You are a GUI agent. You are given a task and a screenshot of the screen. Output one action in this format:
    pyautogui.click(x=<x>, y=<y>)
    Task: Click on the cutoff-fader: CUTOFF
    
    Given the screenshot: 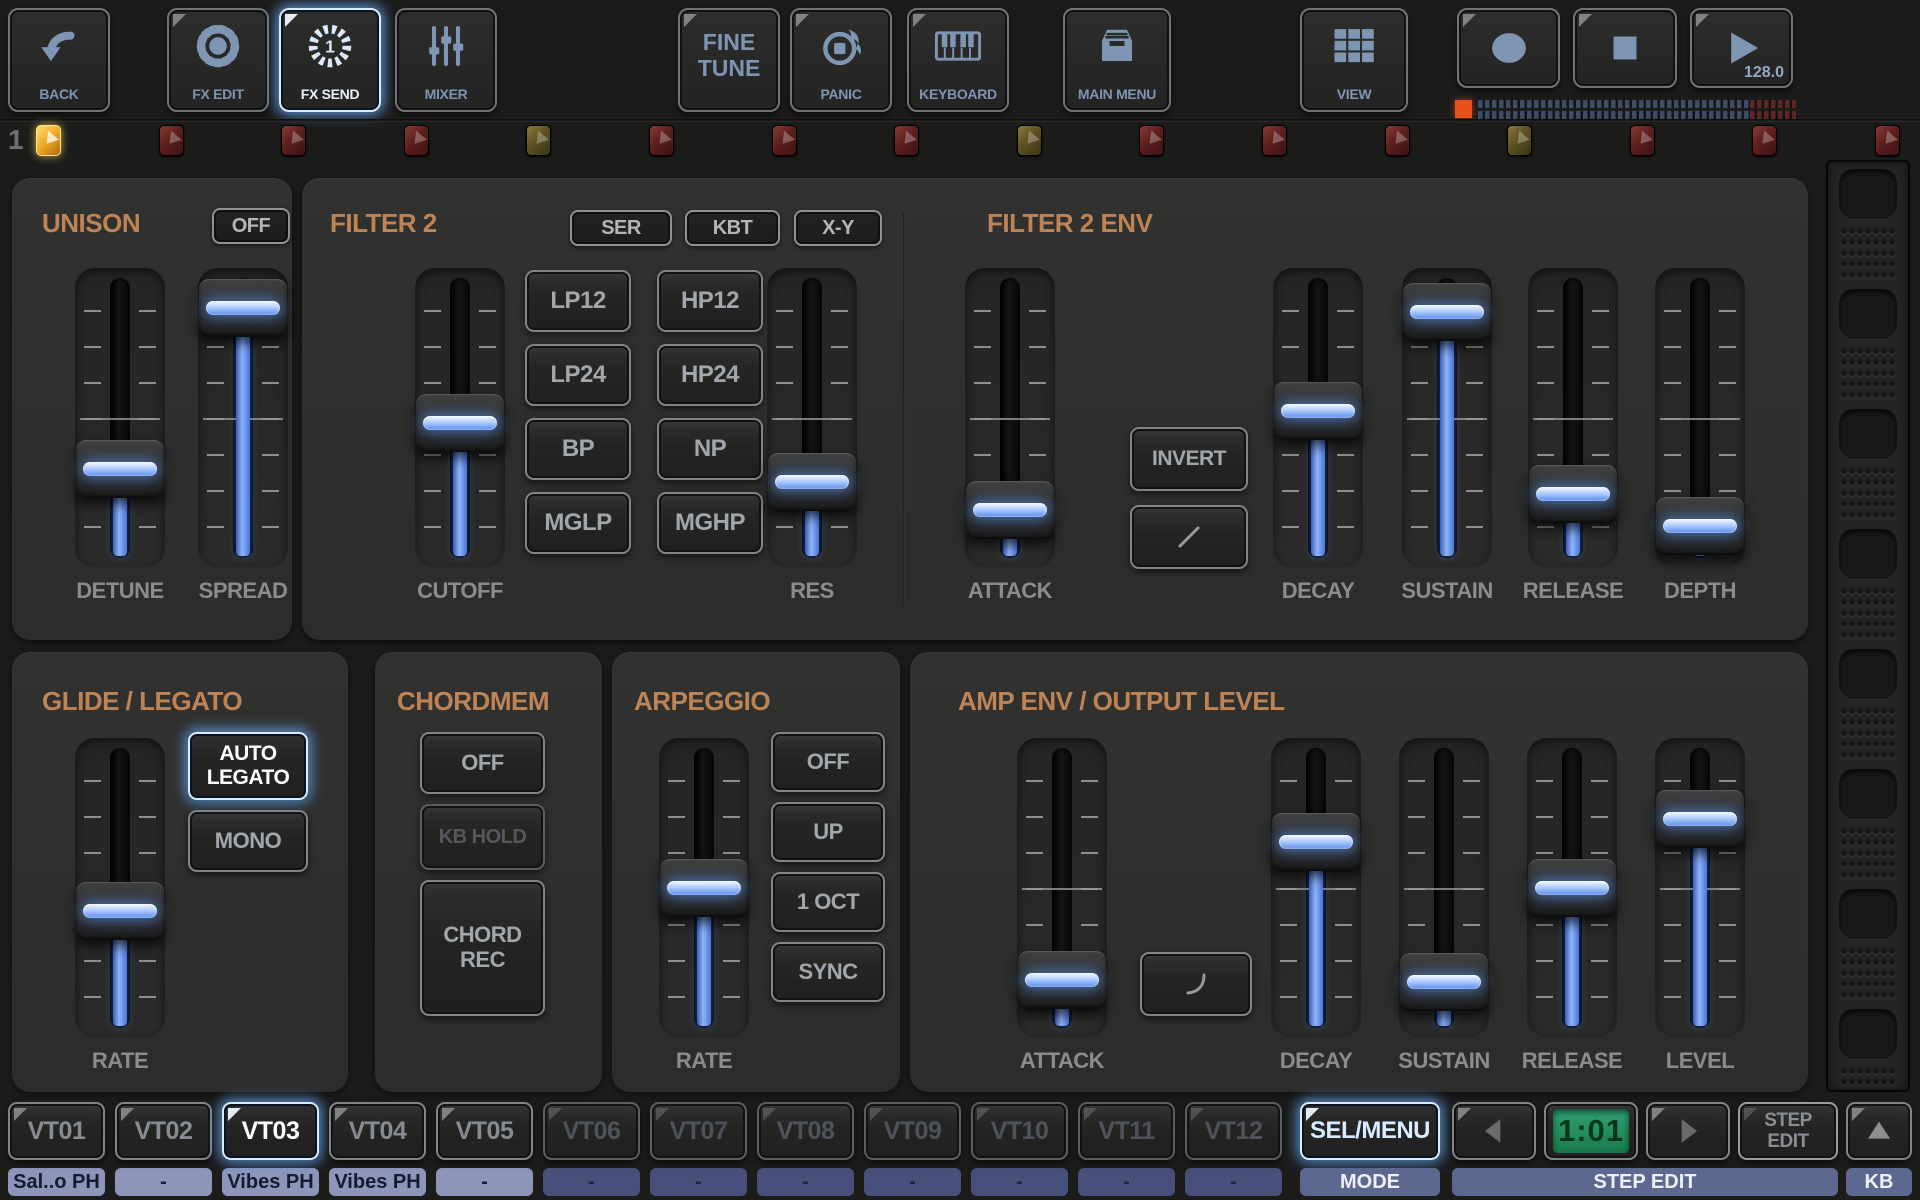 What is the action you would take?
    pyautogui.click(x=460, y=436)
    